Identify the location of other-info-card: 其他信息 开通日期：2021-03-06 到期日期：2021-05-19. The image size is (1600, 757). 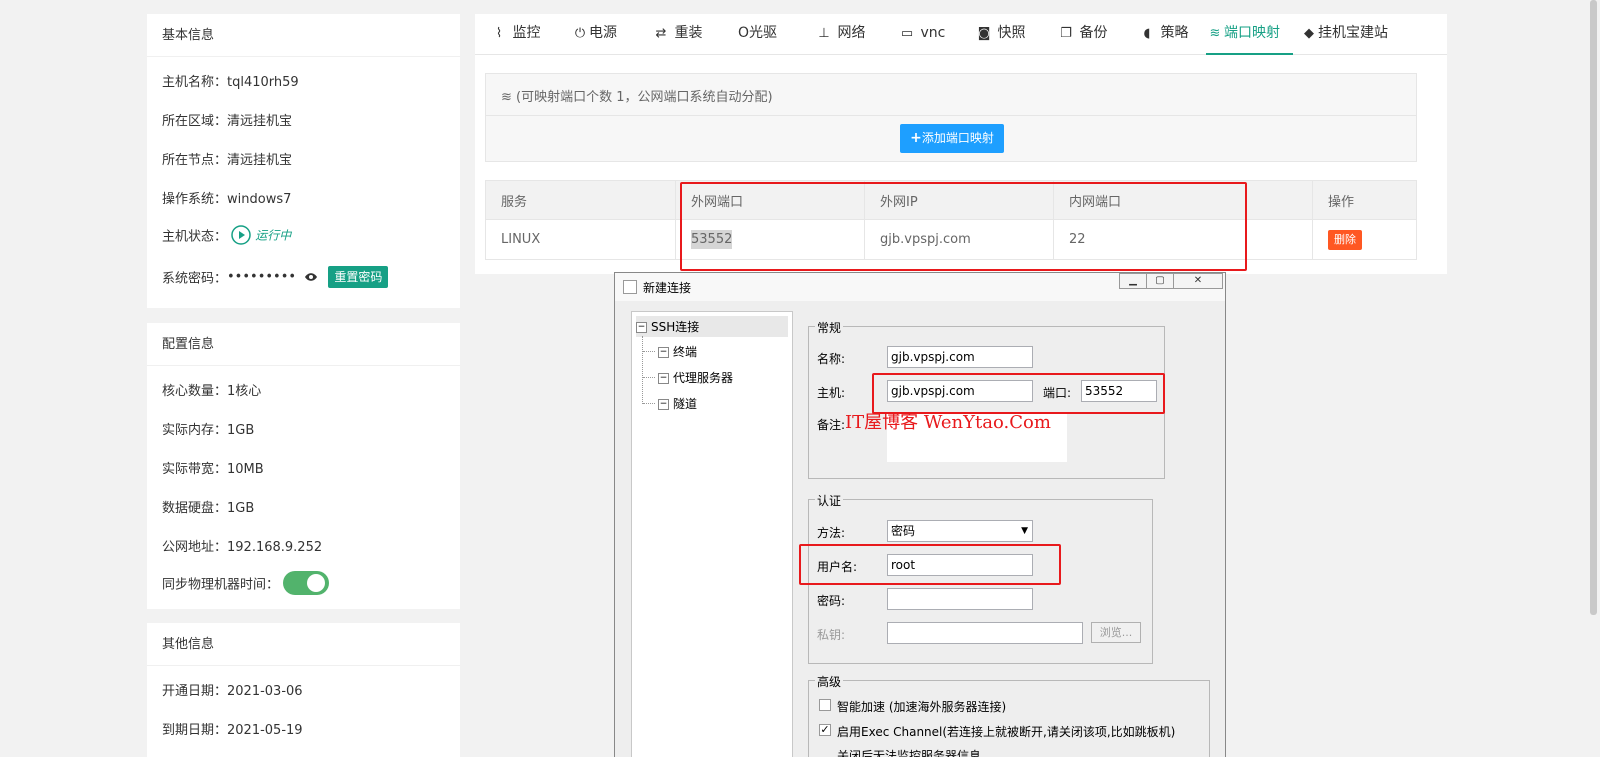
(303, 690).